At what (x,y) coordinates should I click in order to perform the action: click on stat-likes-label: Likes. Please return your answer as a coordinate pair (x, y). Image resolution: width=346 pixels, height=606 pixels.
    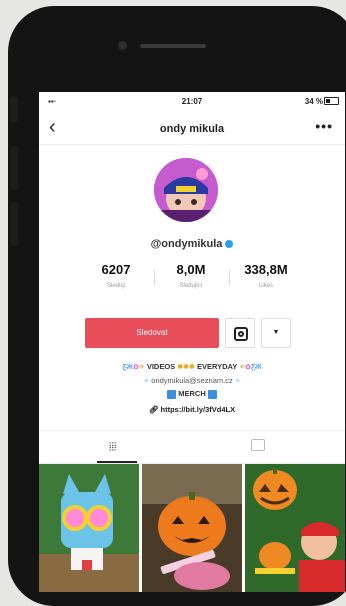
    Looking at the image, I should click on (265, 286).